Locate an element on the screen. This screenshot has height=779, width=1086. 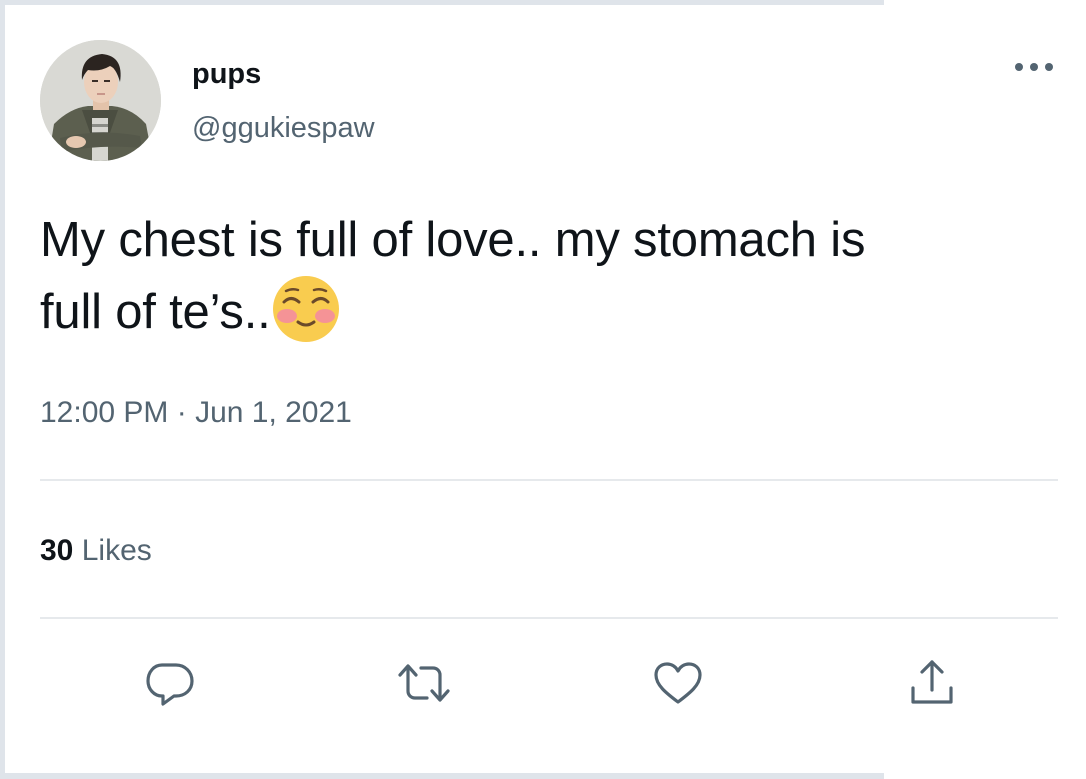
tweet-text-line-2-text: full of te’s.. is located at coordinates (155, 312).